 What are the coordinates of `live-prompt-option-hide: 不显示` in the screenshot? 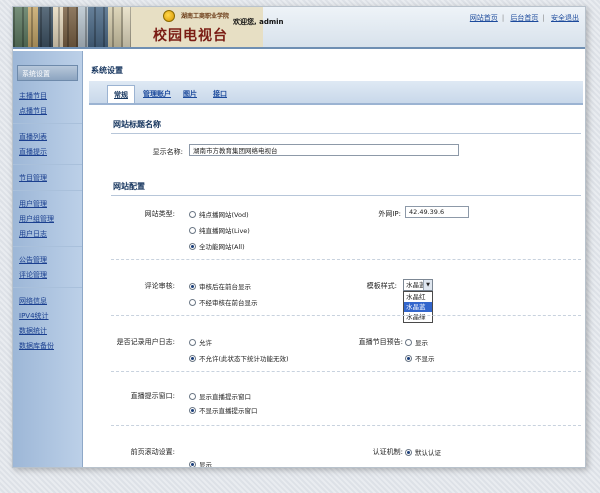 It's located at (420, 358).